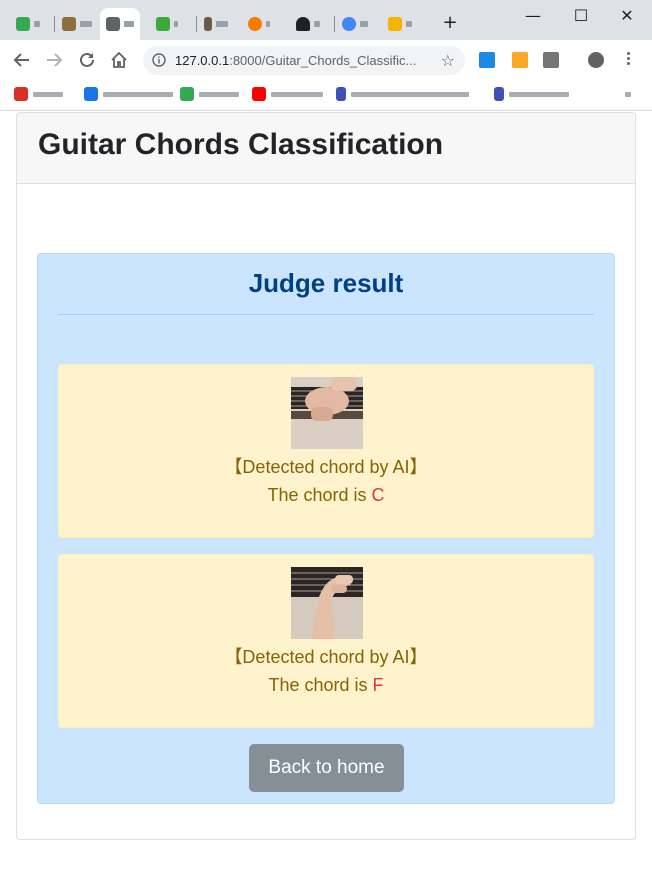 This screenshot has width=652, height=882. I want to click on maps-icon, so click(187, 94).